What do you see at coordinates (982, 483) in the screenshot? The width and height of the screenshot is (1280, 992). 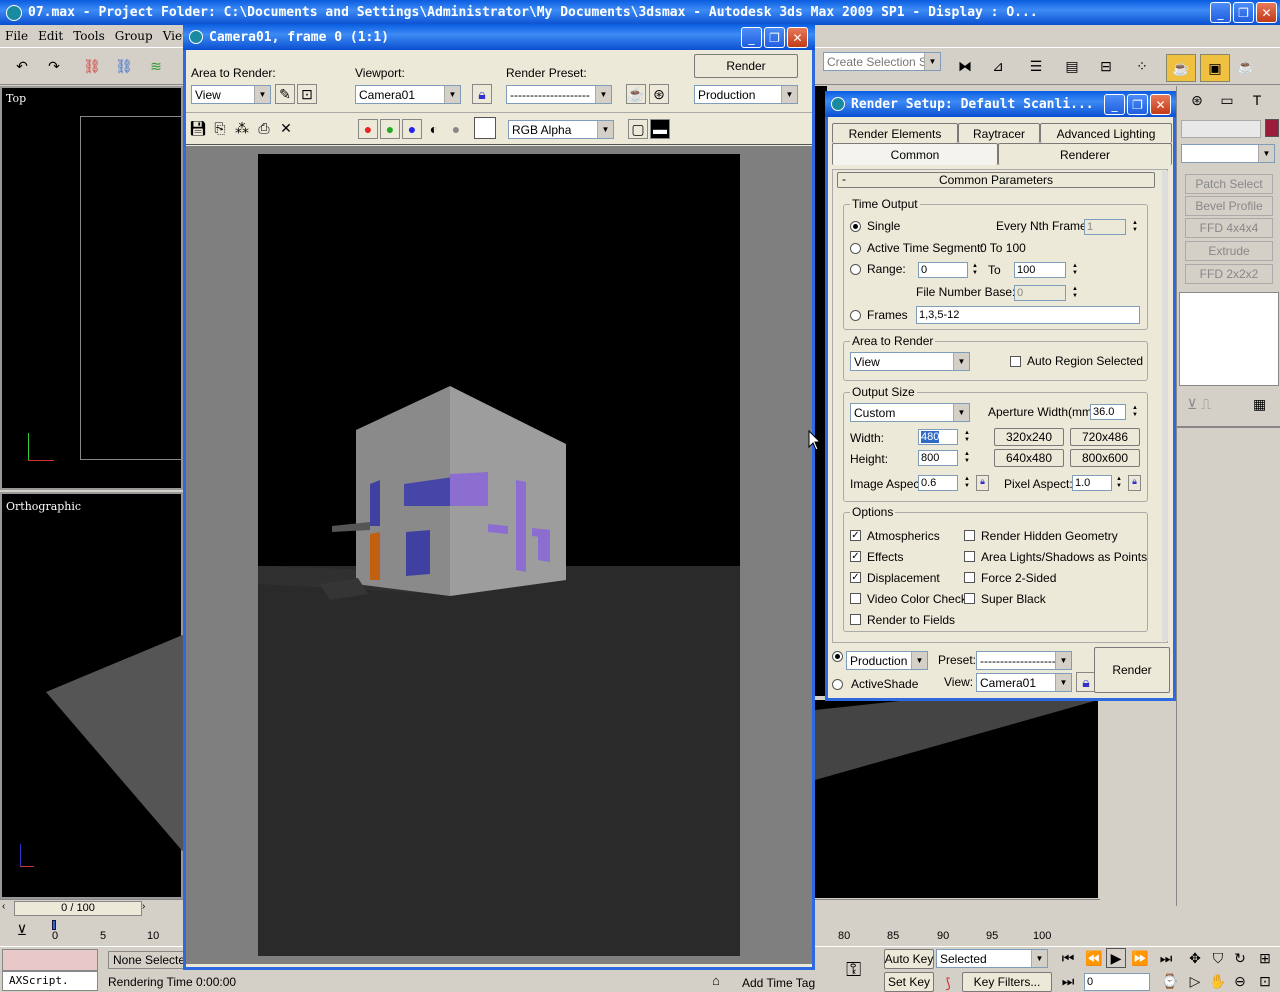 I see `image-aspect-lock-icon: 🔒︎` at bounding box center [982, 483].